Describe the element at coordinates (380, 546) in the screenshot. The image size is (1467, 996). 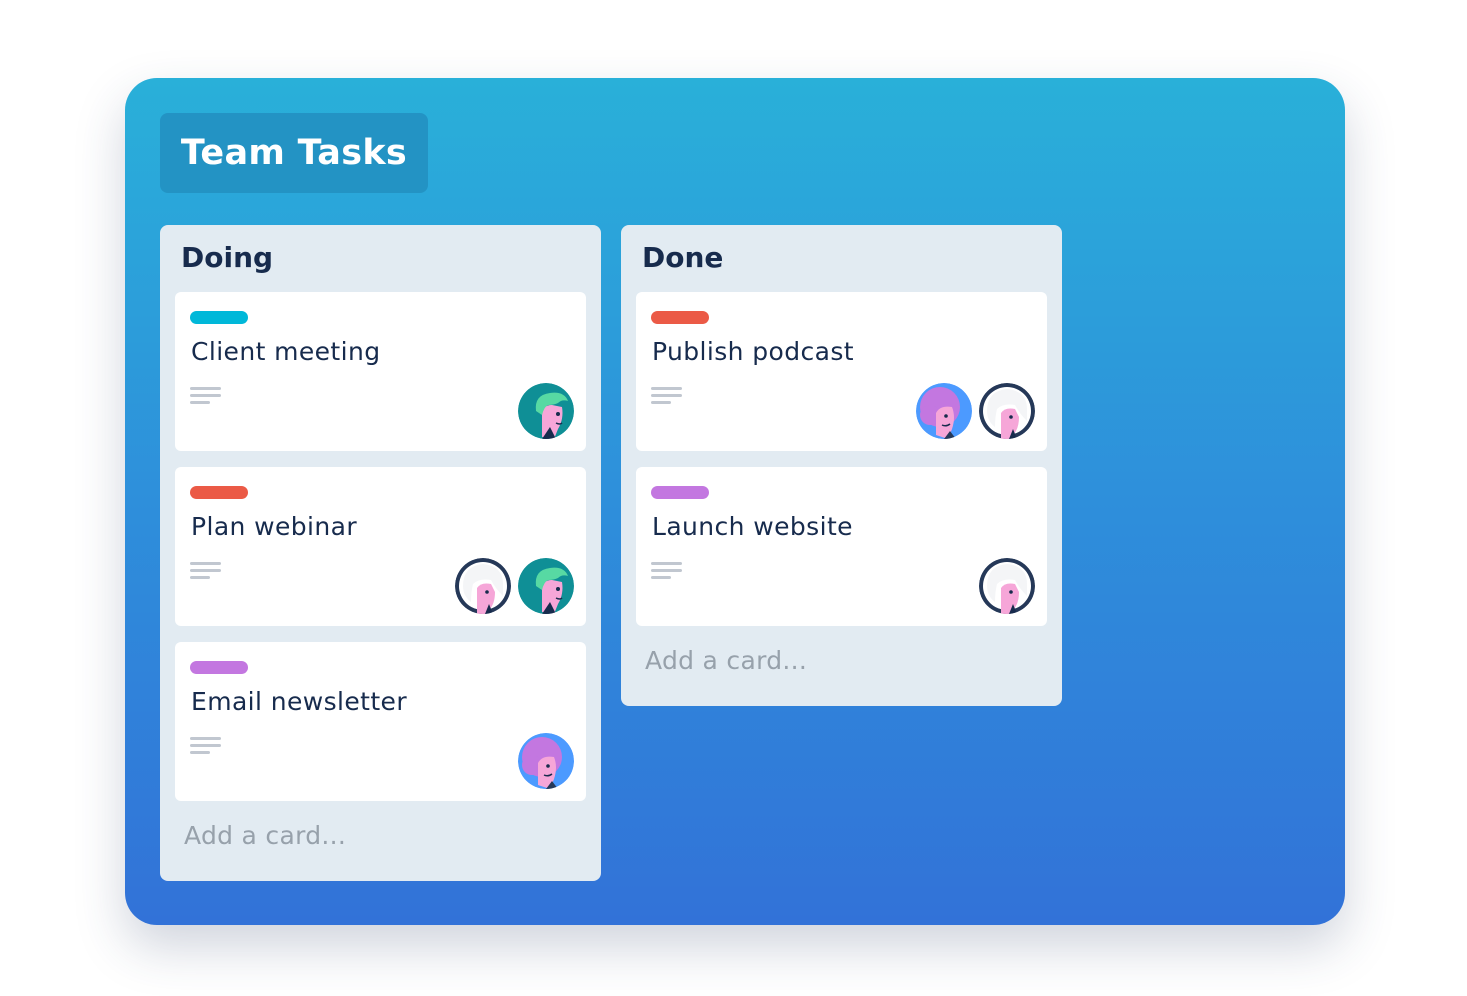
I see `card: Plan webinar` at that location.